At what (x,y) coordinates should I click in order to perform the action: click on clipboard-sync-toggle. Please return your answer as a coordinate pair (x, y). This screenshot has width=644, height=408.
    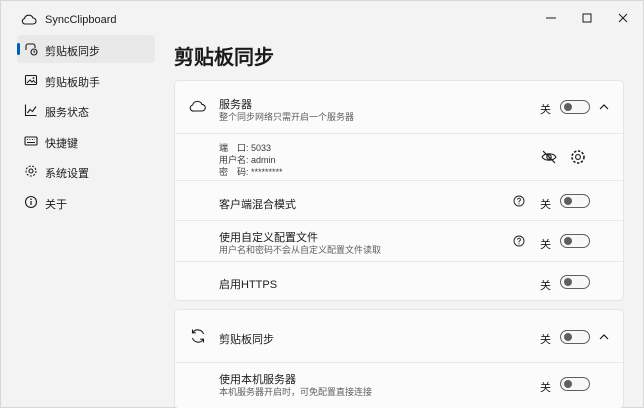
    Looking at the image, I should click on (575, 337).